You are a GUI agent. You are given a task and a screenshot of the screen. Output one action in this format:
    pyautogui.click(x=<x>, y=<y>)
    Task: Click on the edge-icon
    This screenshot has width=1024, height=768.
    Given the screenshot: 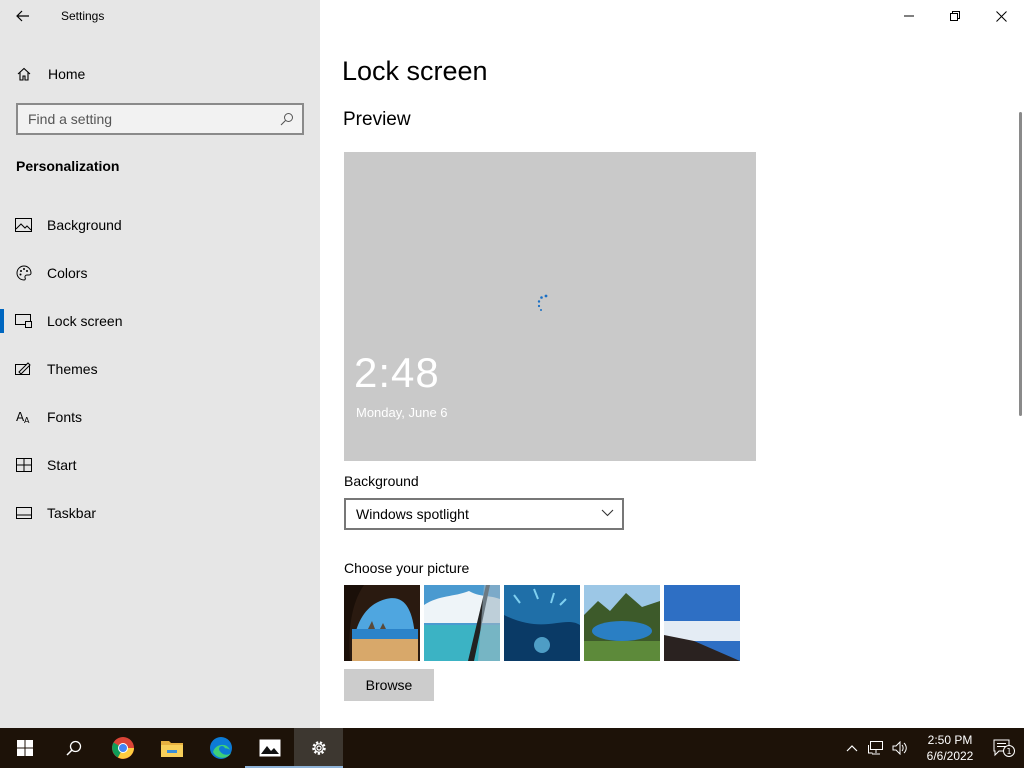 What is the action you would take?
    pyautogui.click(x=220, y=748)
    